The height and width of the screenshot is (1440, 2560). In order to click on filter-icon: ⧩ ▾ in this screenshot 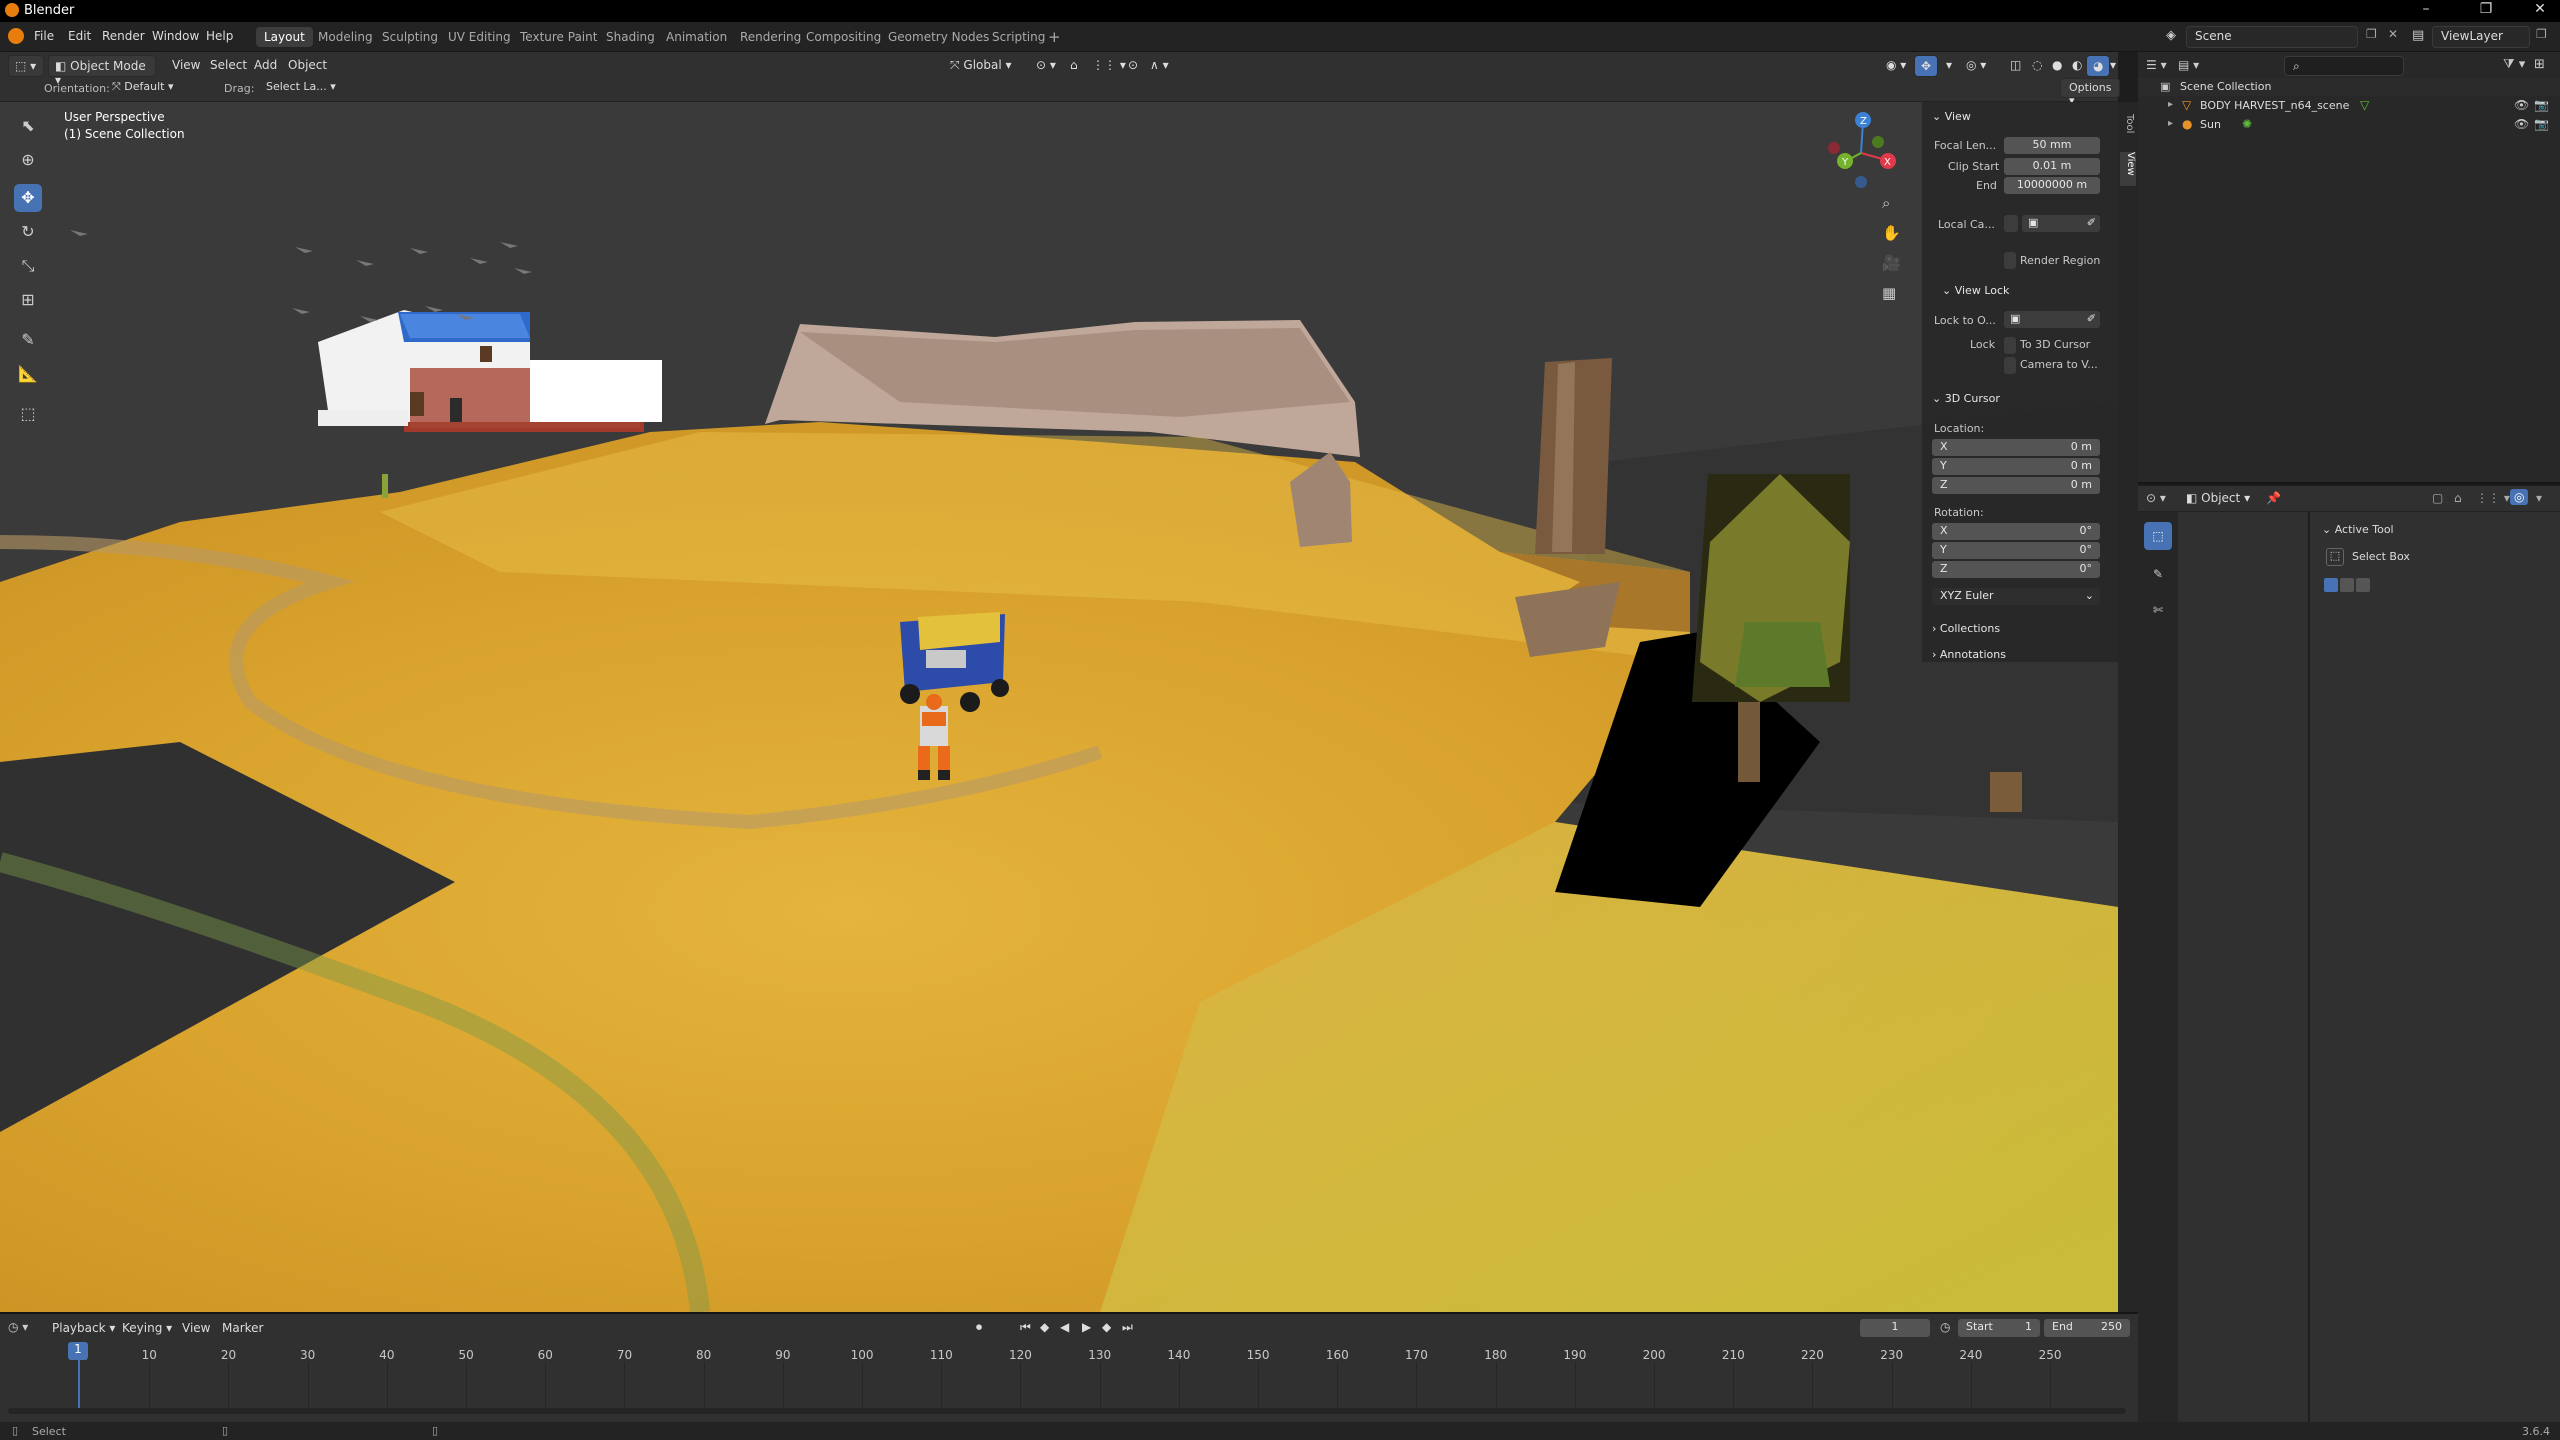, I will do `click(2514, 64)`.